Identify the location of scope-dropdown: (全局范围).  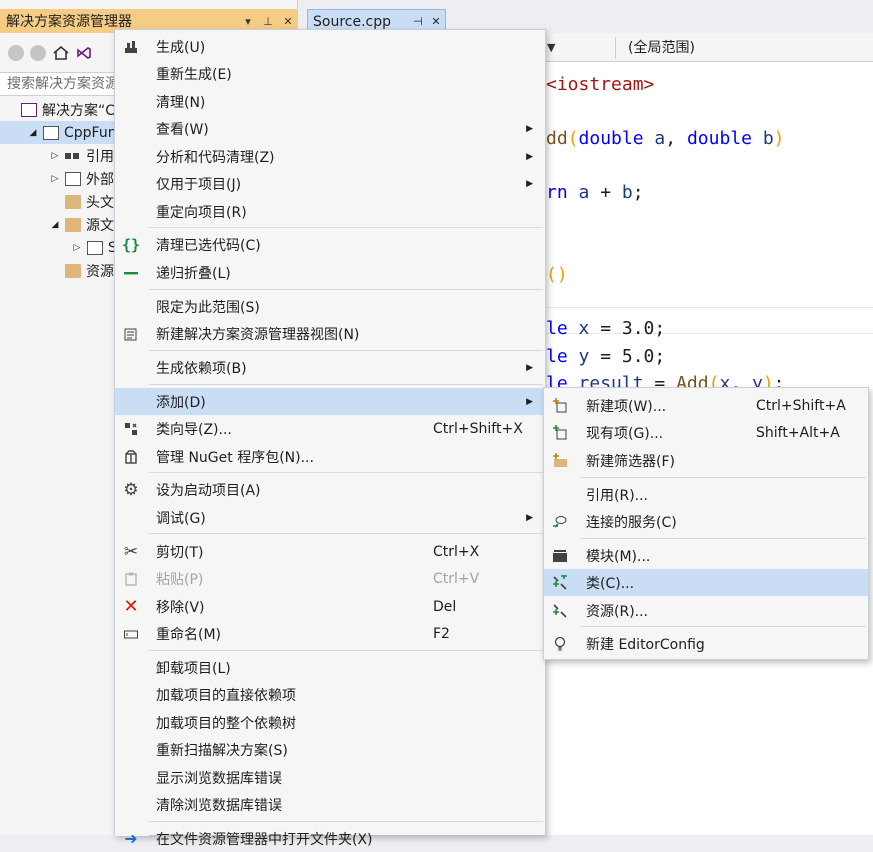
(742, 48).